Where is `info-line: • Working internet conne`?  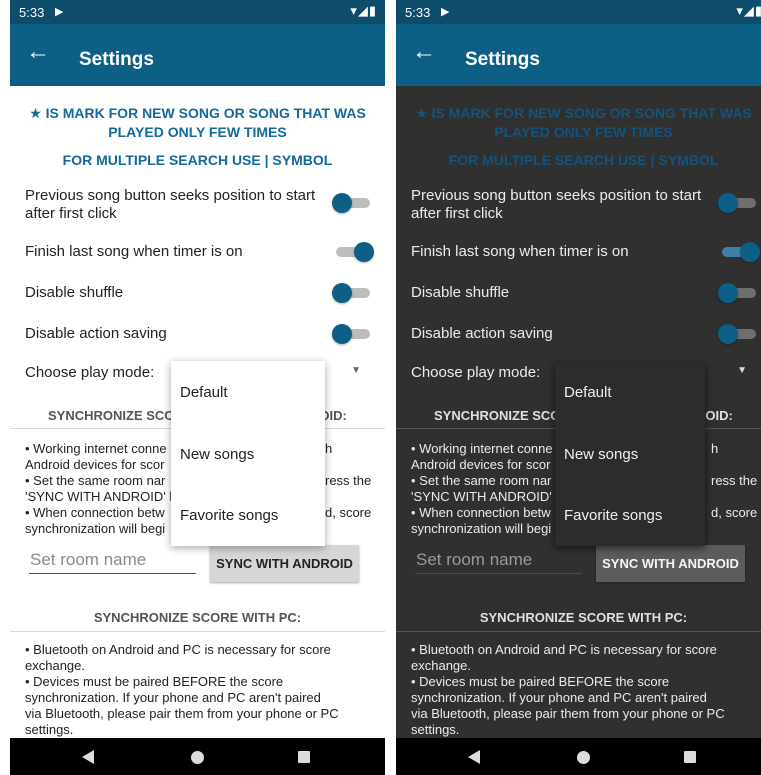
info-line: • Working internet conne is located at coordinates (96, 448).